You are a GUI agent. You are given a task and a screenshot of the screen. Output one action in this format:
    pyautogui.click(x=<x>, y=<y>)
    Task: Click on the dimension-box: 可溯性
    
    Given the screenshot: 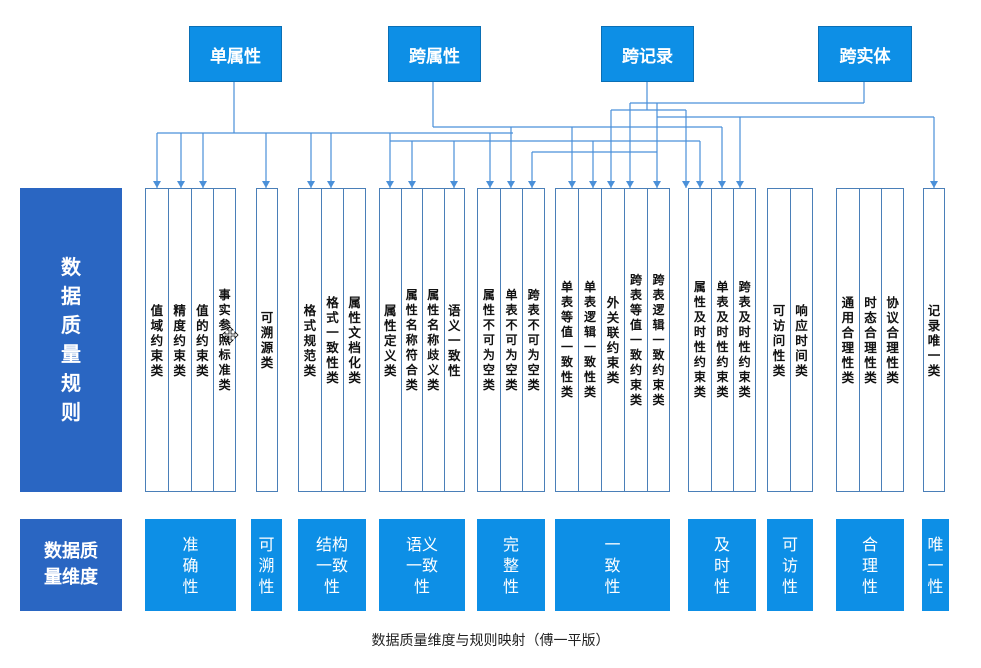 What is the action you would take?
    pyautogui.click(x=266, y=565)
    